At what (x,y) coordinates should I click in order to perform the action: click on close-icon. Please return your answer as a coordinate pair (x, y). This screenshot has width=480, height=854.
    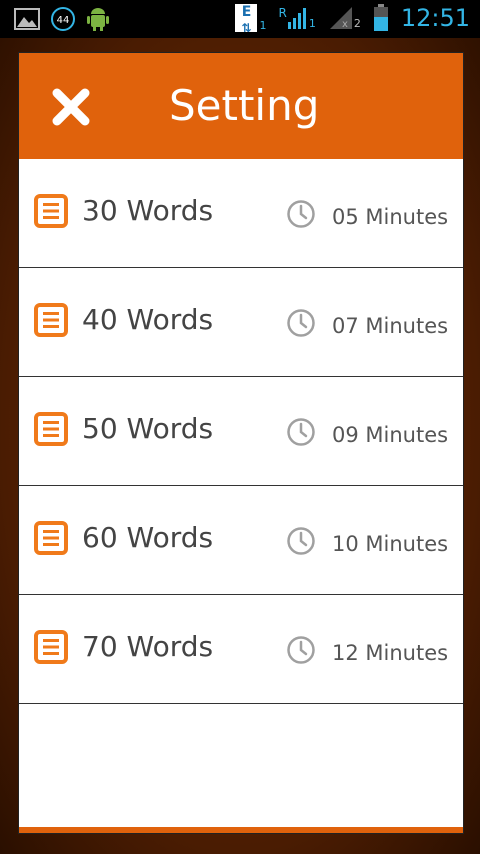
    Looking at the image, I should click on (71, 107).